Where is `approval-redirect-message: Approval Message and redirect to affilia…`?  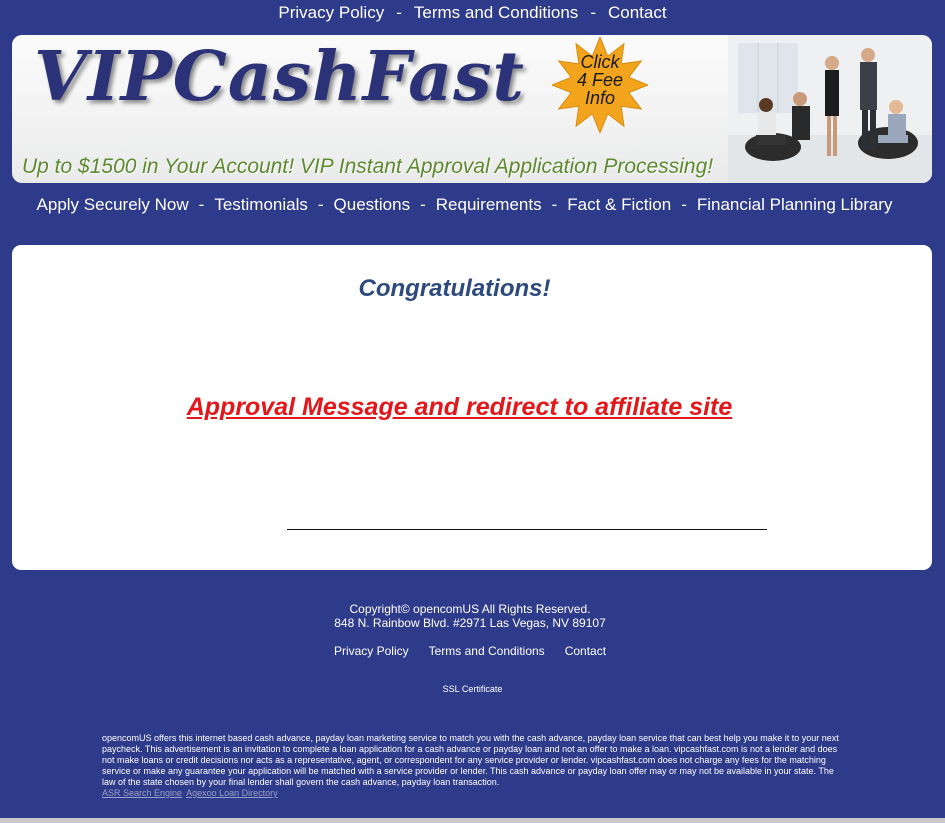
approval-redirect-message: Approval Message and redirect to affilia… is located at coordinates (459, 407).